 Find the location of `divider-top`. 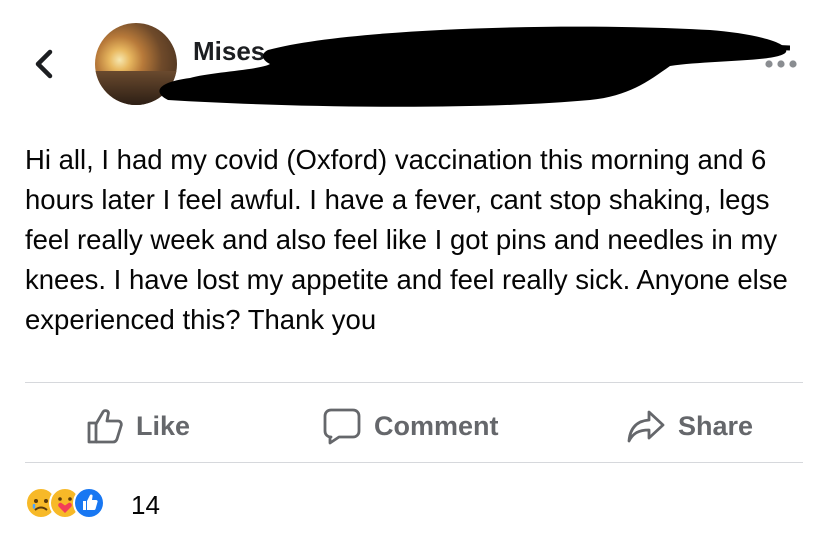

divider-top is located at coordinates (414, 382).